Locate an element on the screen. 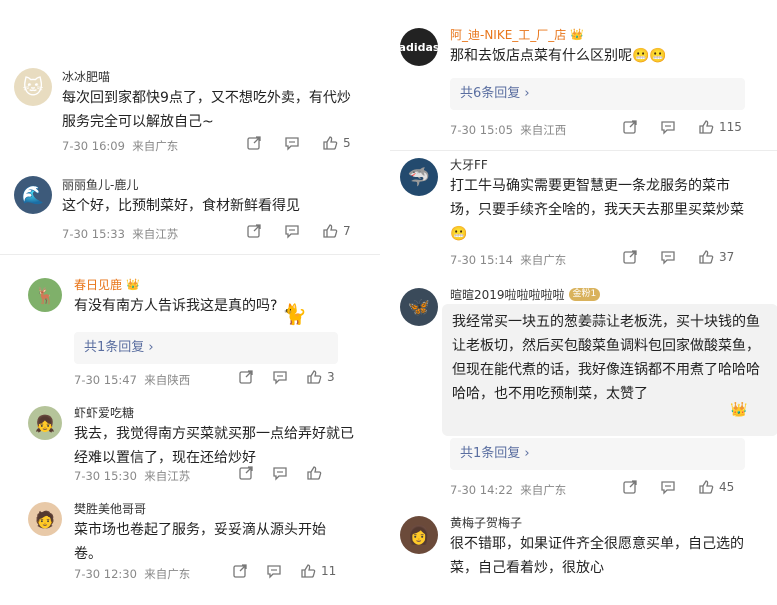  comment-actions: 7 is located at coordinates (298, 231).